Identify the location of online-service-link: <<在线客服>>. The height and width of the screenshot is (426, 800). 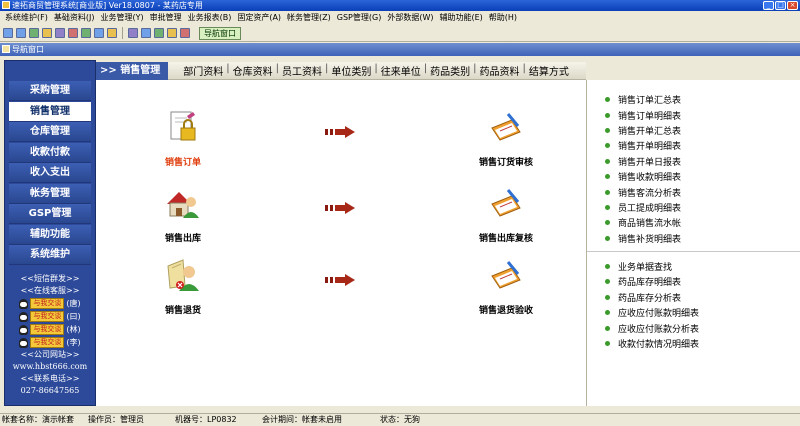
(50, 291).